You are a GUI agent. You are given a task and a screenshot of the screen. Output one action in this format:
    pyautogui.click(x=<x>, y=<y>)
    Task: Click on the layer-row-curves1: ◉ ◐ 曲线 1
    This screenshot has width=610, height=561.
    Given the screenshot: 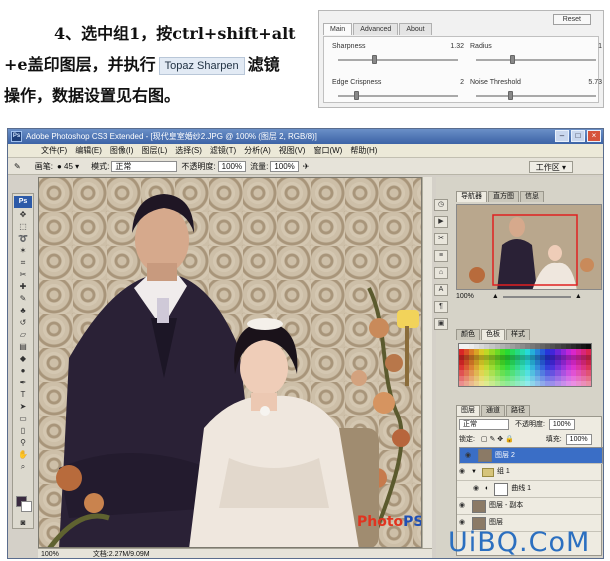 What is the action you would take?
    pyautogui.click(x=529, y=489)
    